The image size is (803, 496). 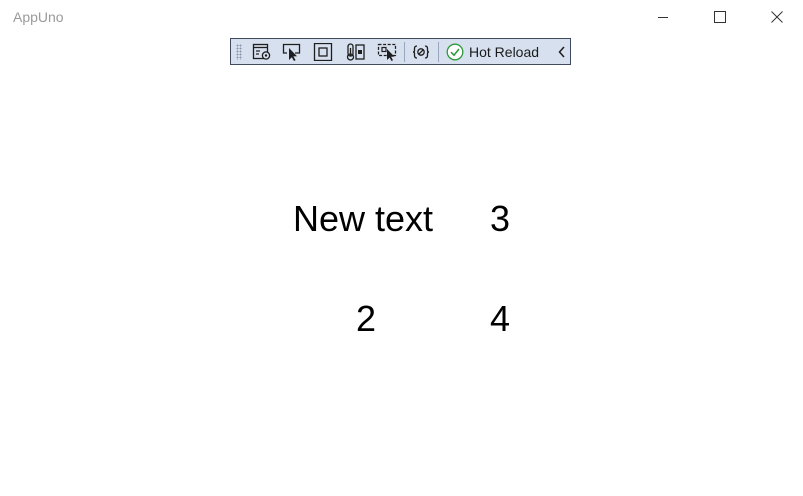 What do you see at coordinates (239, 52) in the screenshot?
I see `toolbar-grip-handle` at bounding box center [239, 52].